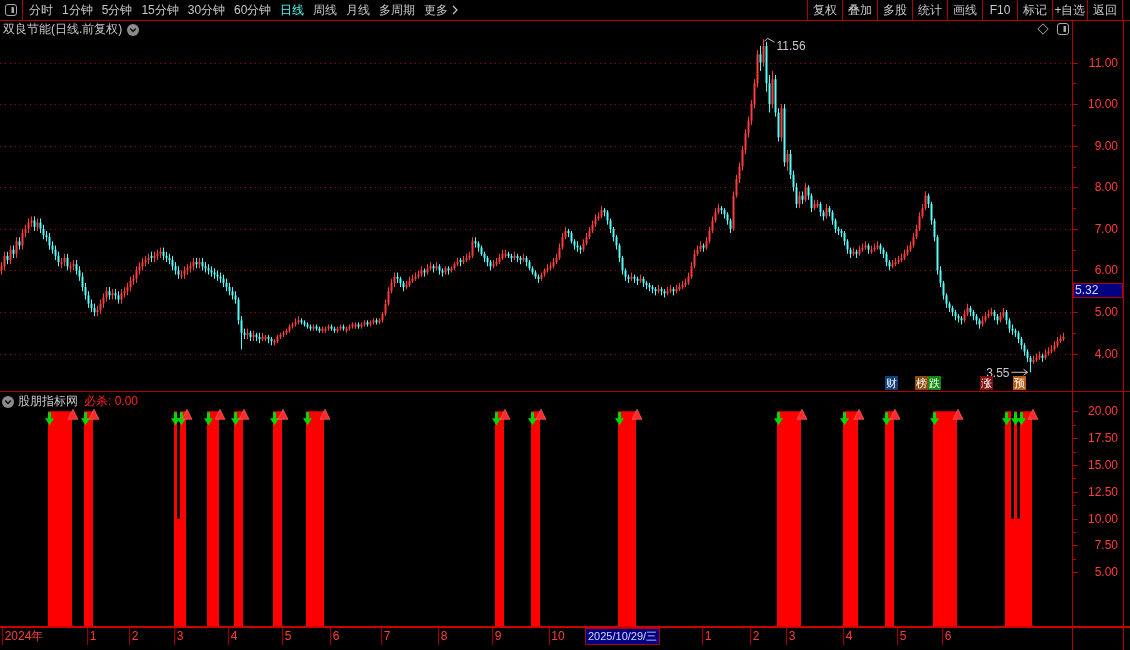 The image size is (1130, 650). Describe the element at coordinates (1106, 545) in the screenshot. I see `axis-label: 7.50` at that location.